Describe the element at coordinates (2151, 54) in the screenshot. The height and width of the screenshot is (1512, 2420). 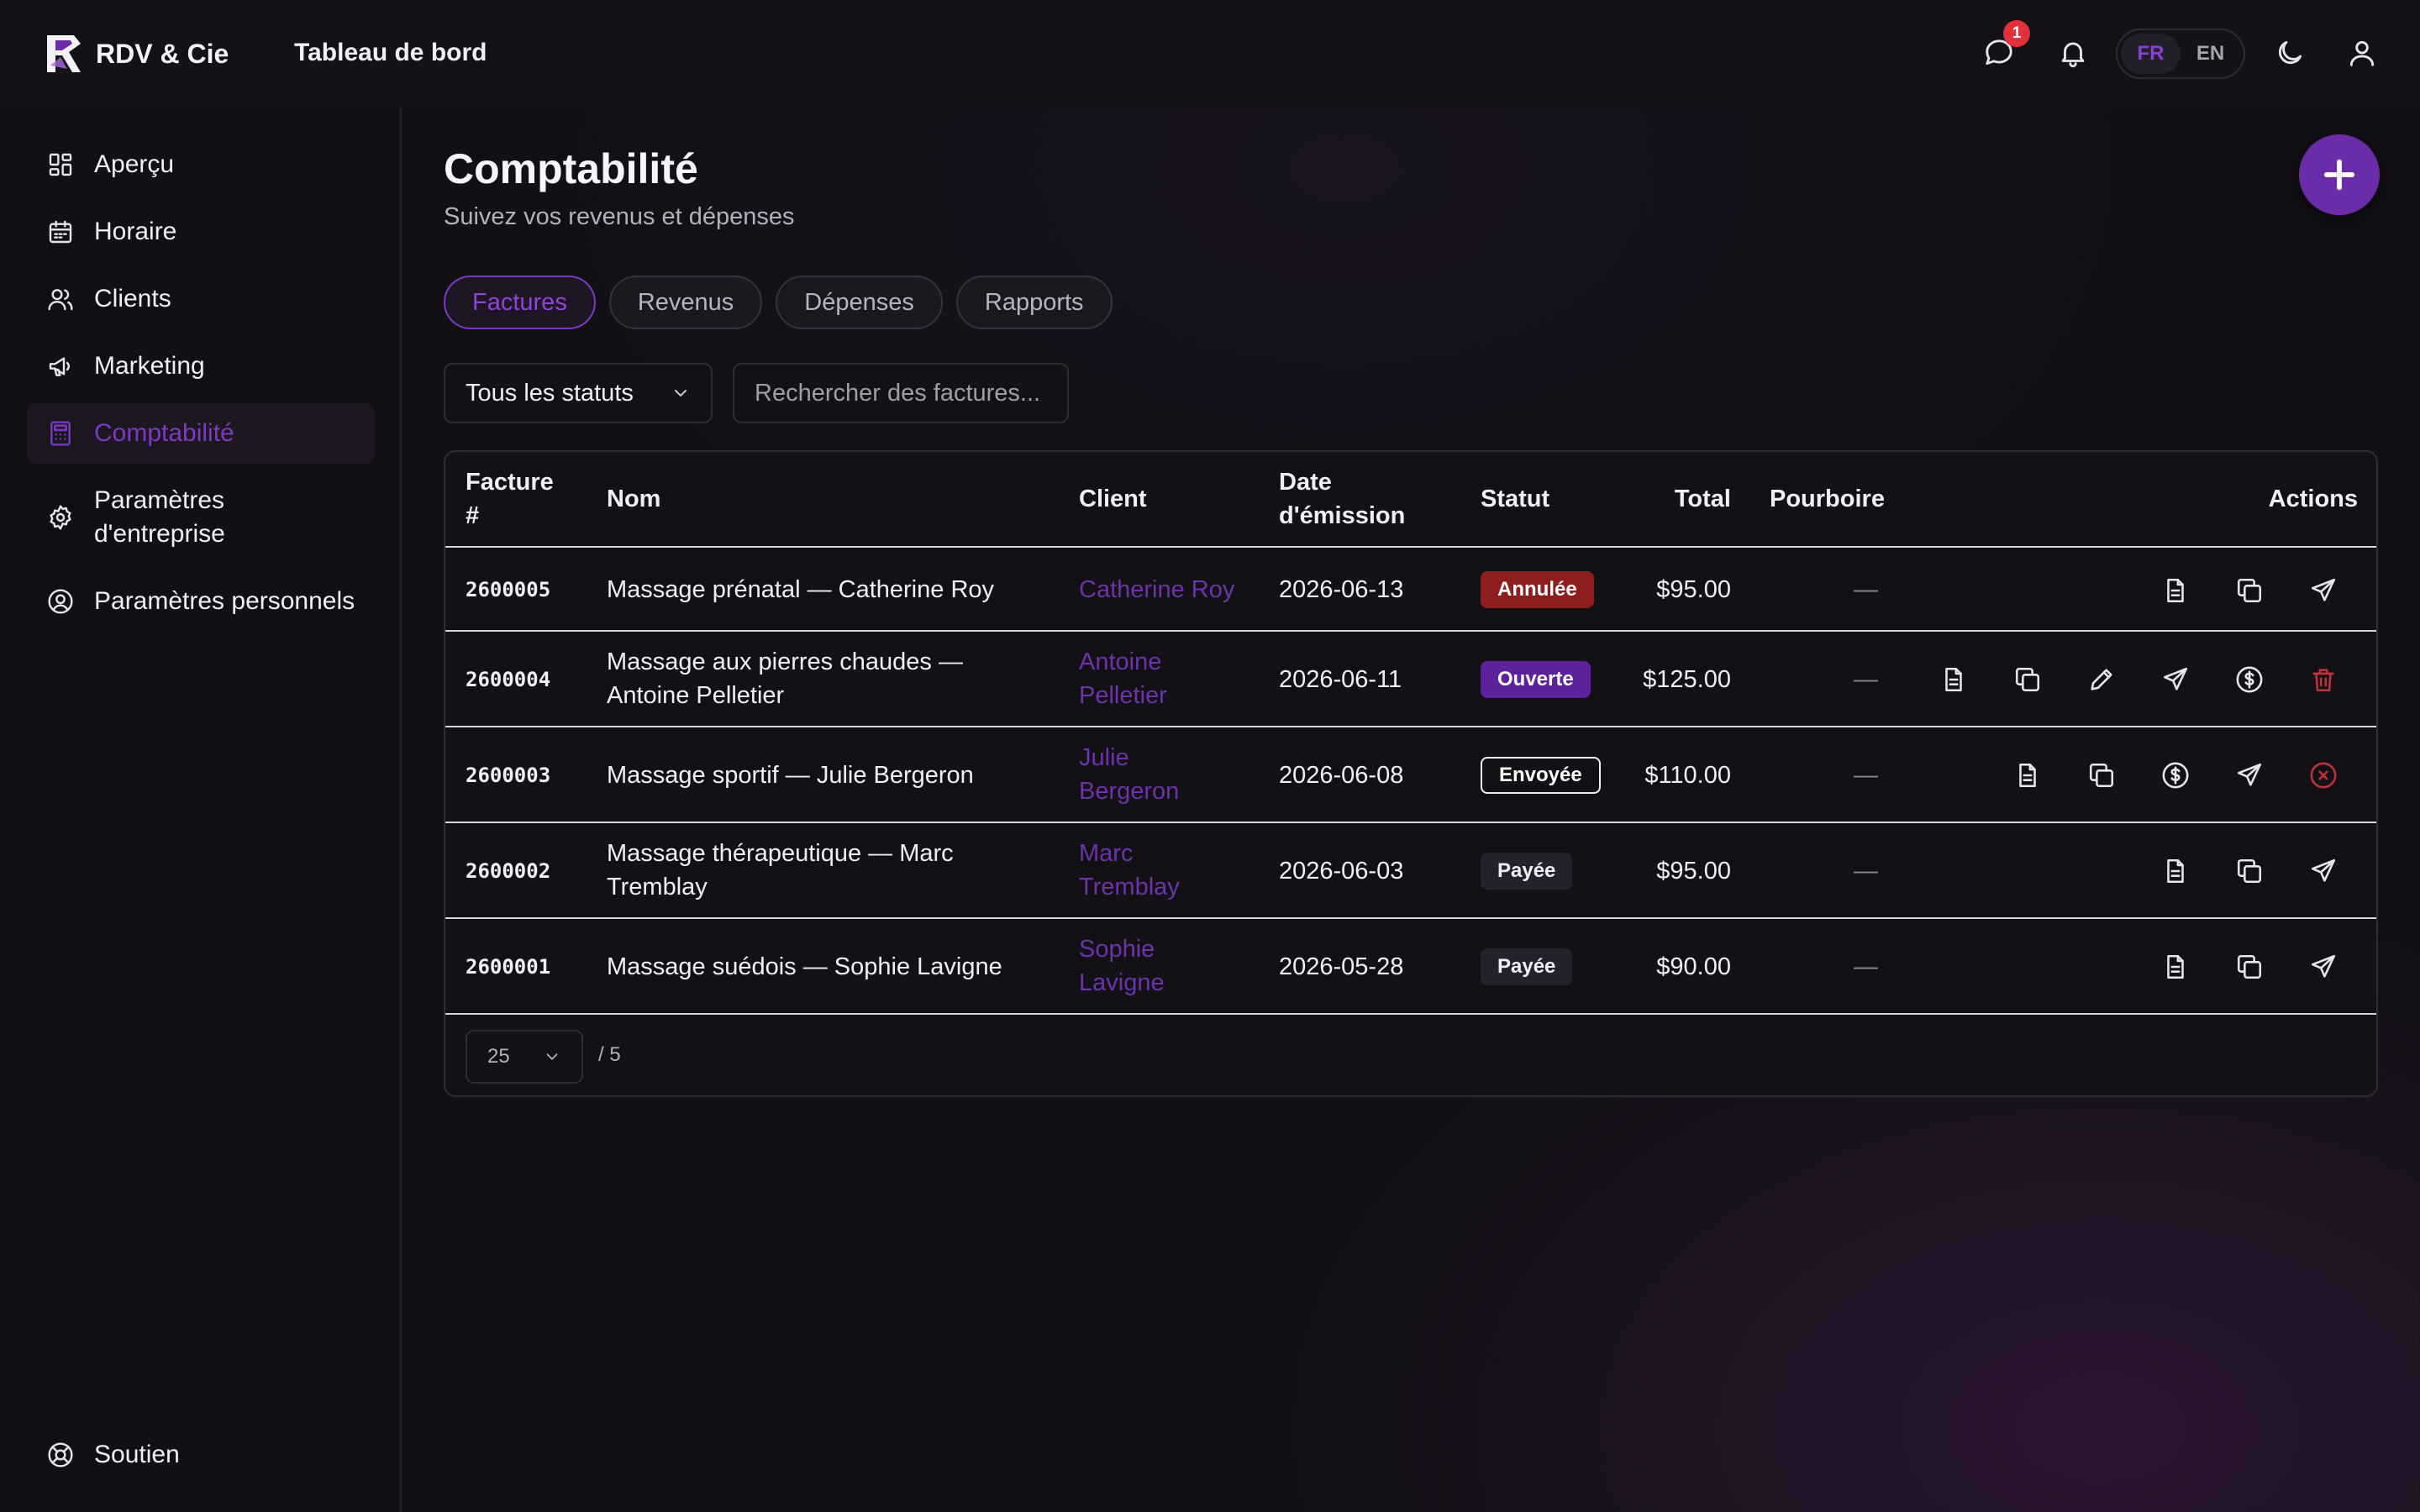
I see `lang-fr: FR` at that location.